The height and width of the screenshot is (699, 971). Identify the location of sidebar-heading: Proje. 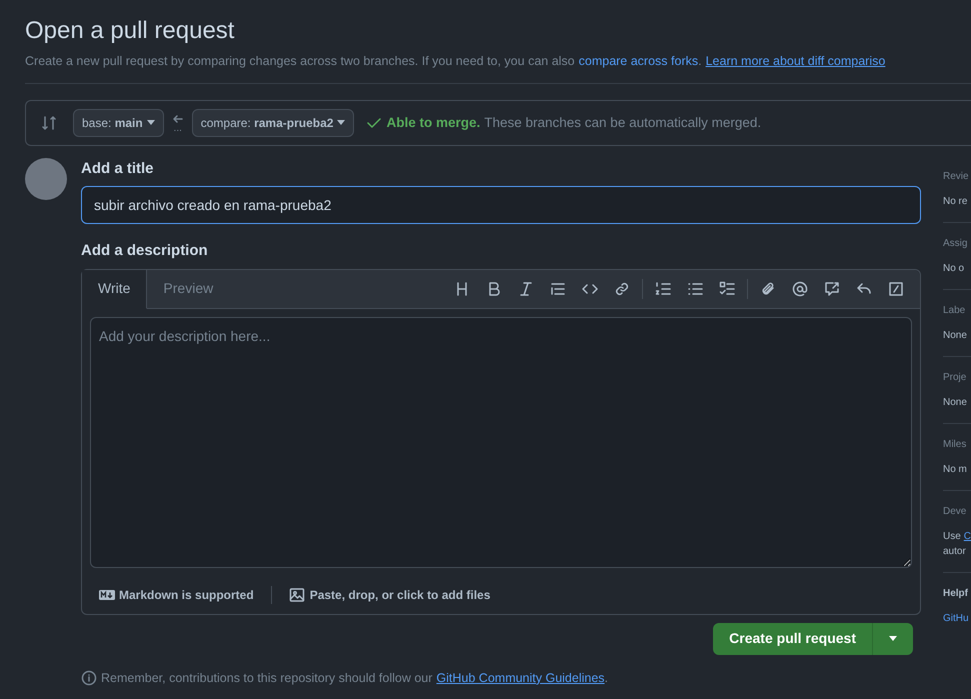
(955, 377).